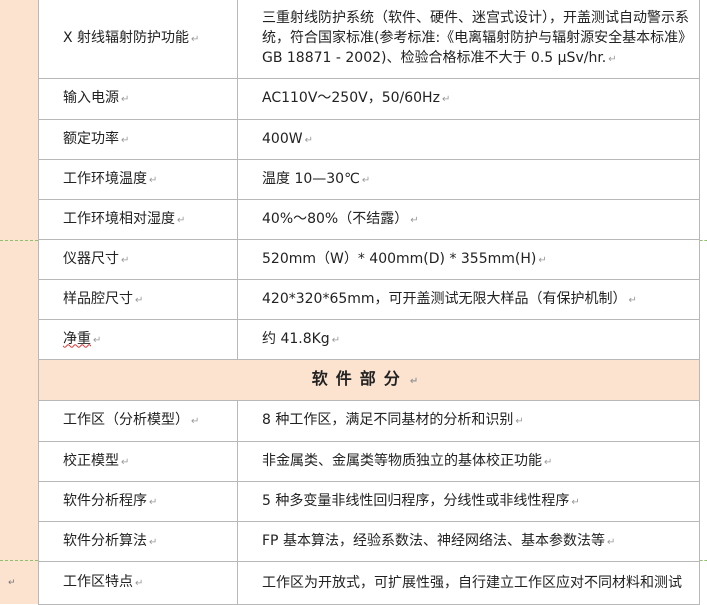  What do you see at coordinates (12, 583) in the screenshot?
I see `return-mark: ↵` at bounding box center [12, 583].